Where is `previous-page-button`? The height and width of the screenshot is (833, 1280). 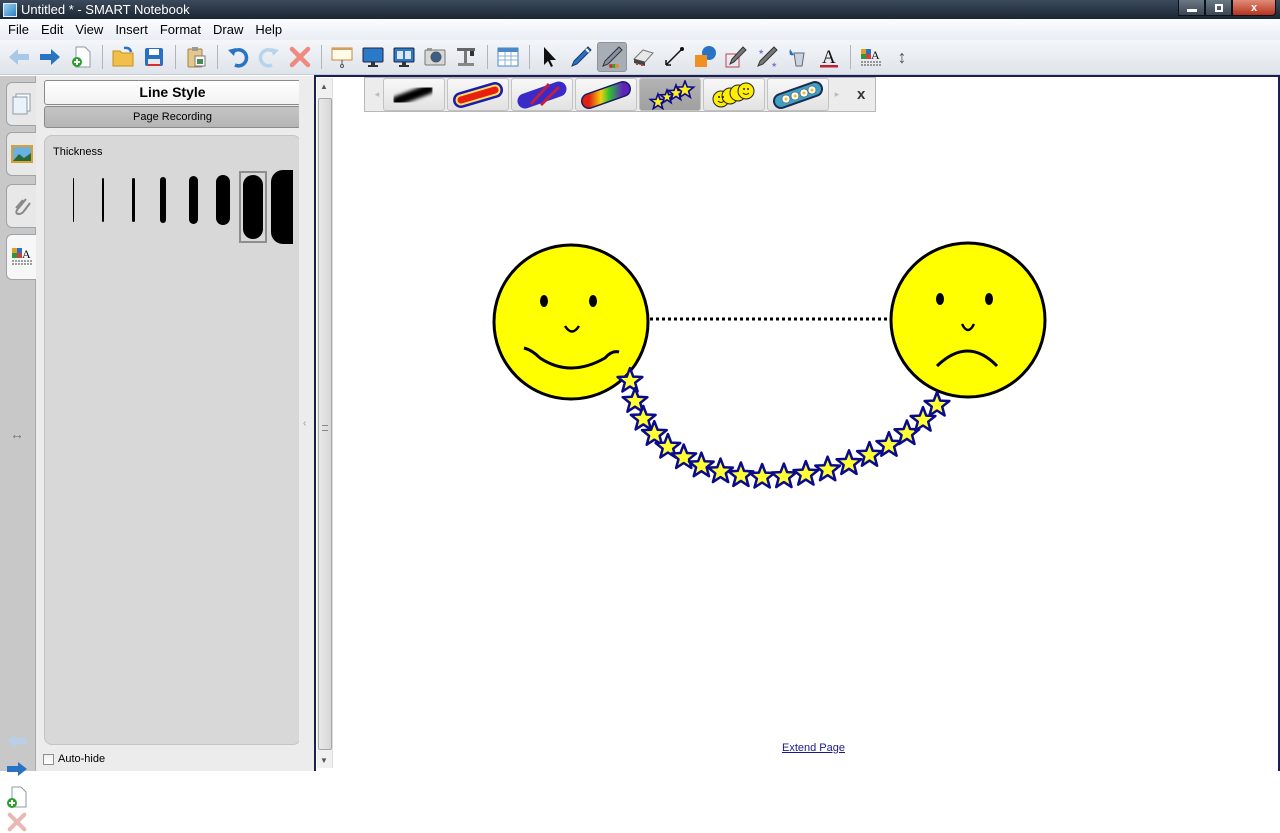
previous-page-button is located at coordinates (19, 57).